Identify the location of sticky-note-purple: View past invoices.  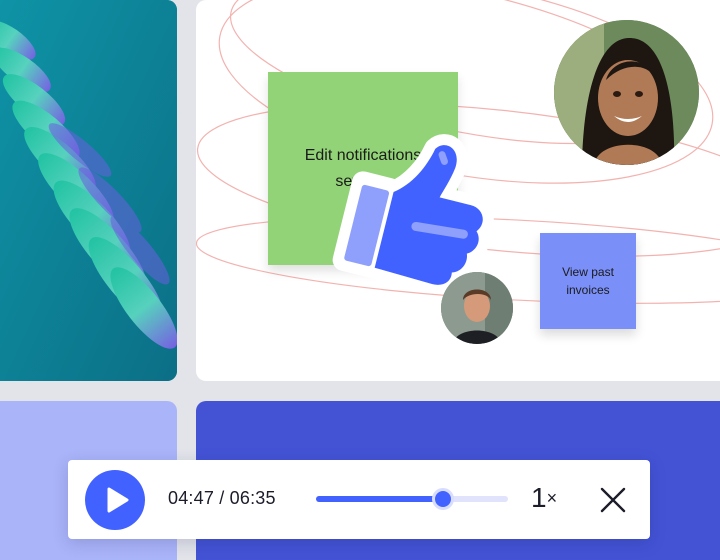
(588, 281).